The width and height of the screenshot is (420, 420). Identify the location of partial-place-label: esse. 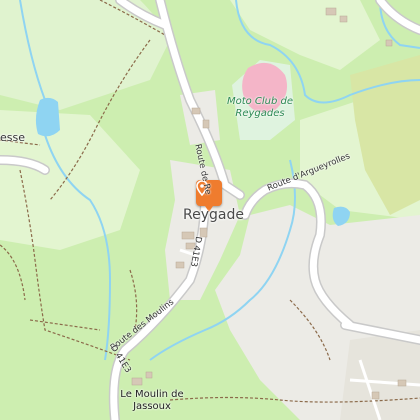
(12, 137).